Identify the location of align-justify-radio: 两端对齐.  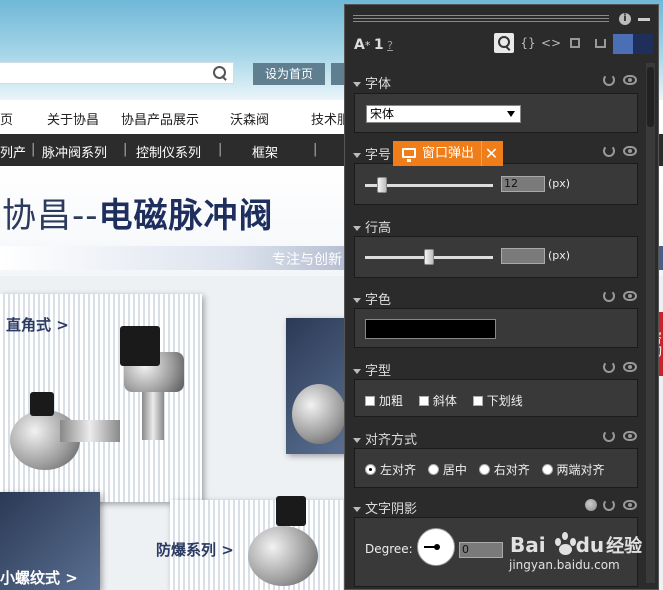
(573, 469).